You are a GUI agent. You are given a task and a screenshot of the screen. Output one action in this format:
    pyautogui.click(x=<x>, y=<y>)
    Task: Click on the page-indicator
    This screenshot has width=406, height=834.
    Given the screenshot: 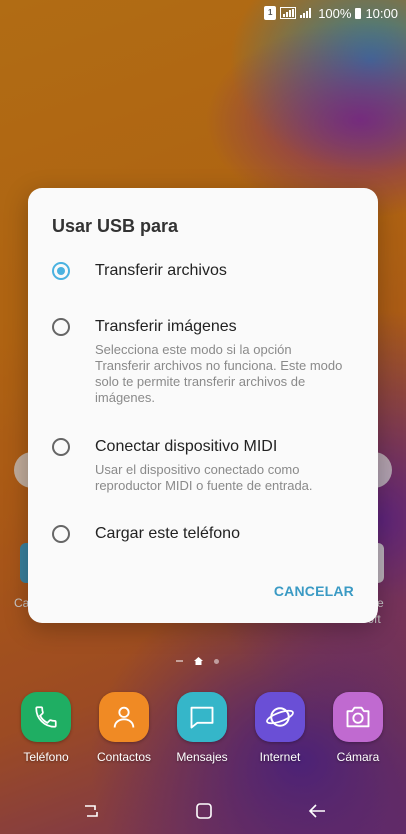 What is the action you would take?
    pyautogui.click(x=197, y=661)
    